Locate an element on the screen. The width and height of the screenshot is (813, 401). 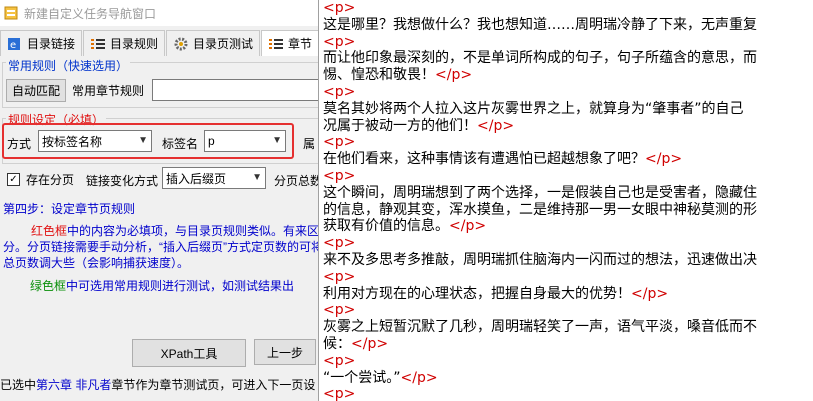
status-prefix: 已选中 is located at coordinates (18, 385).